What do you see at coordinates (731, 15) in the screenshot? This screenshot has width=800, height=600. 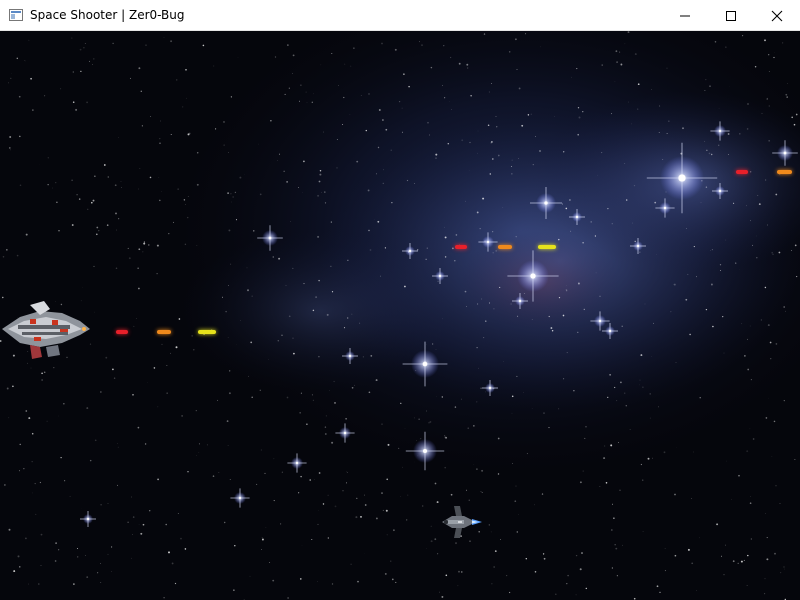 I see `maximize-button` at bounding box center [731, 15].